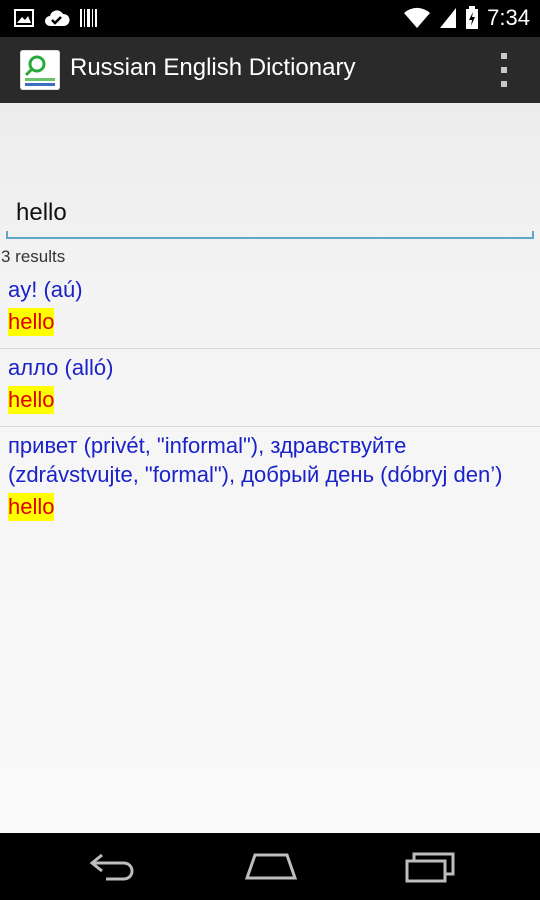  I want to click on search-input, so click(266, 213).